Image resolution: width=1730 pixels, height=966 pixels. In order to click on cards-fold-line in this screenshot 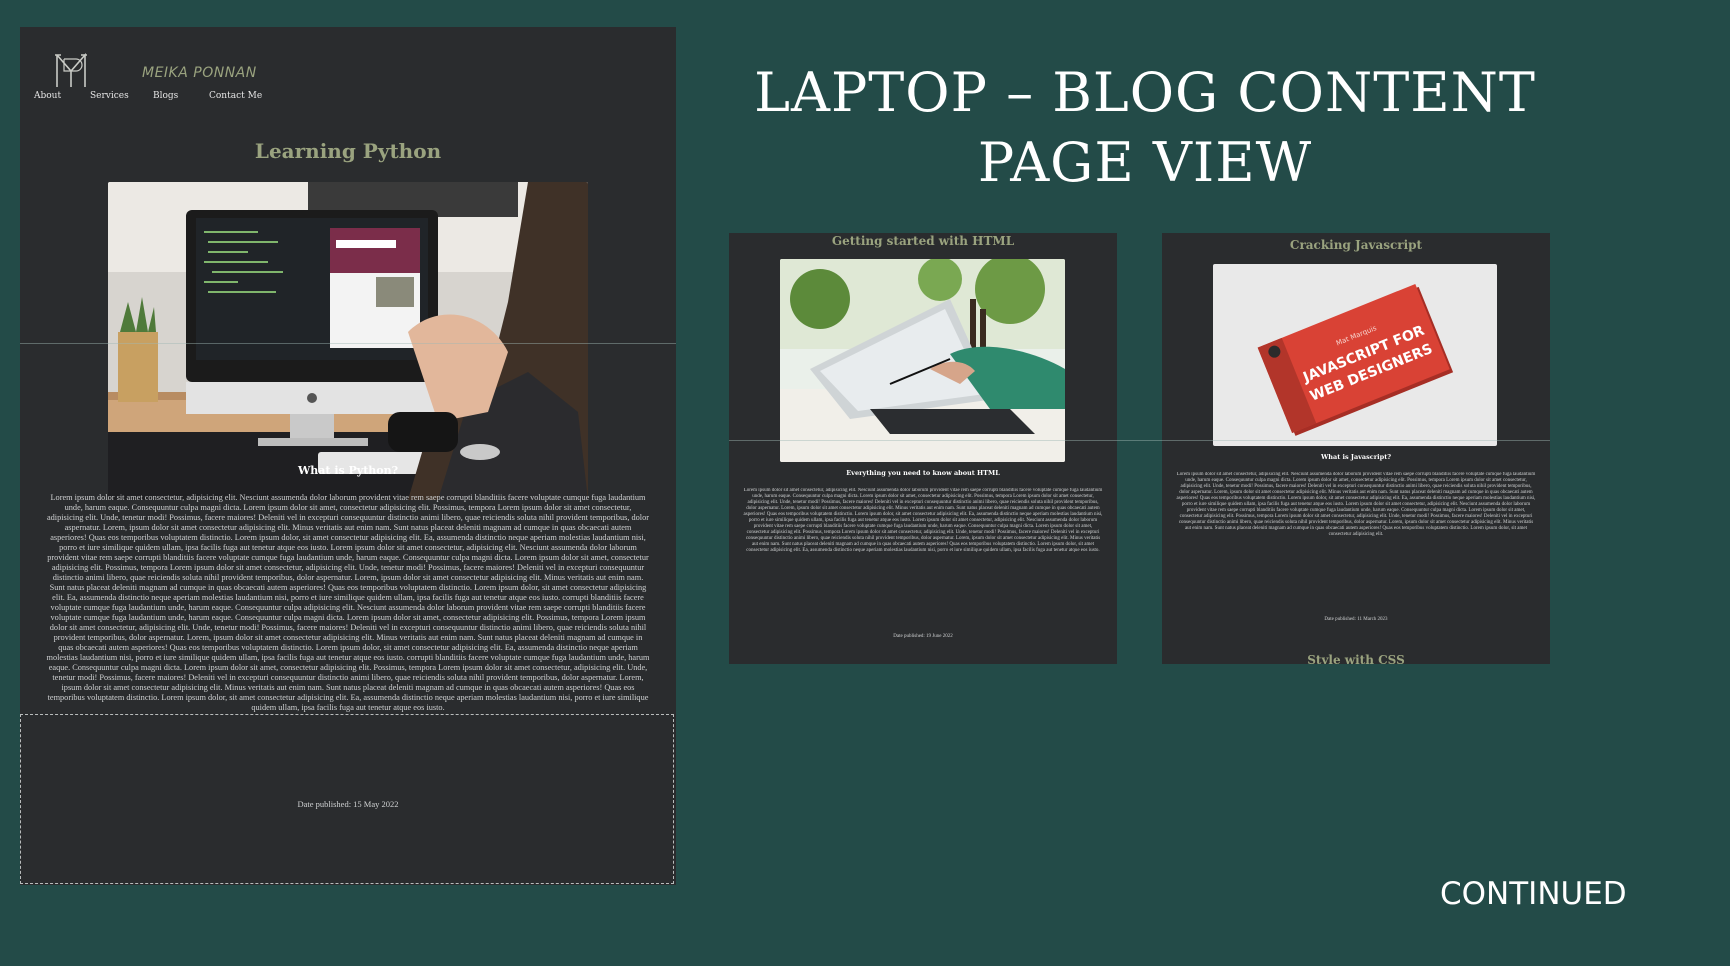, I will do `click(1139, 440)`.